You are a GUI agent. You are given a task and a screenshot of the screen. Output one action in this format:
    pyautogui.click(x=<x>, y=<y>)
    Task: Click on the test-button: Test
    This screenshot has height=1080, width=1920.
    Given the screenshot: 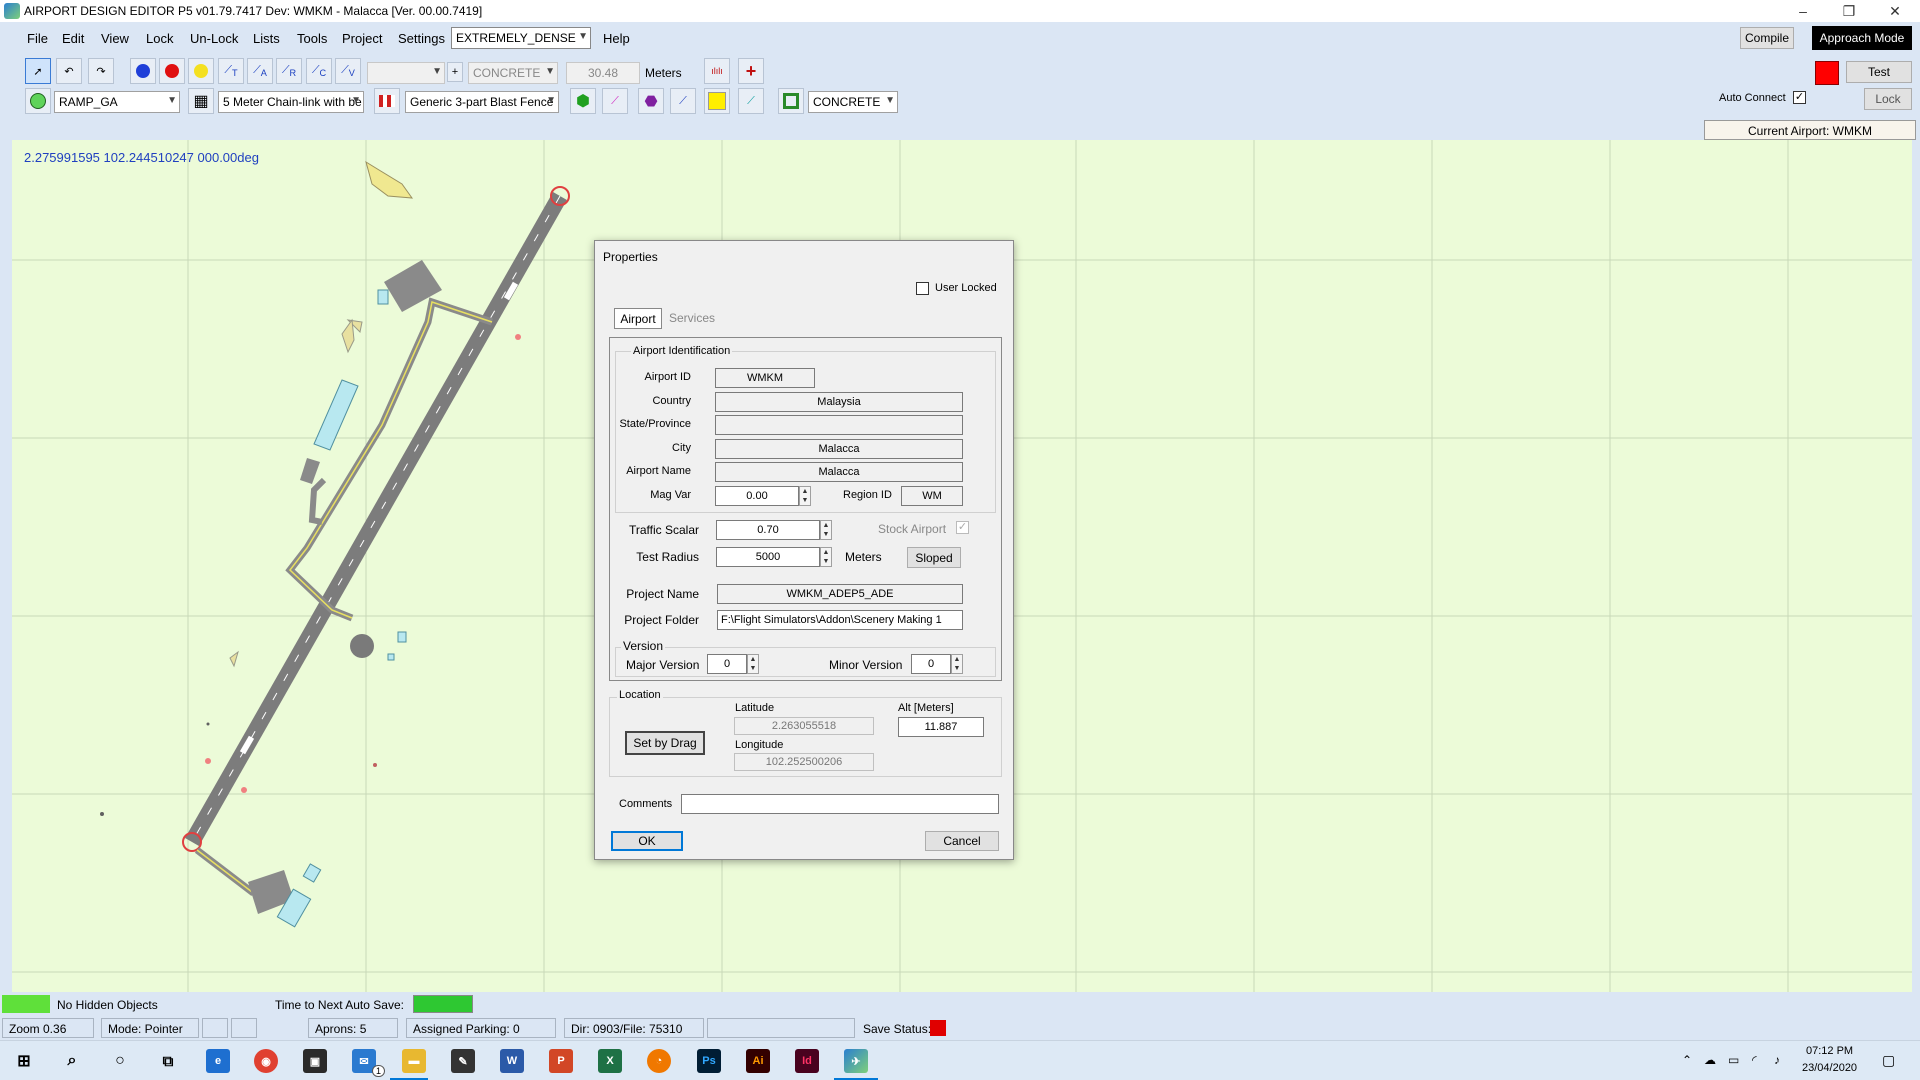 What is the action you would take?
    pyautogui.click(x=1879, y=72)
    